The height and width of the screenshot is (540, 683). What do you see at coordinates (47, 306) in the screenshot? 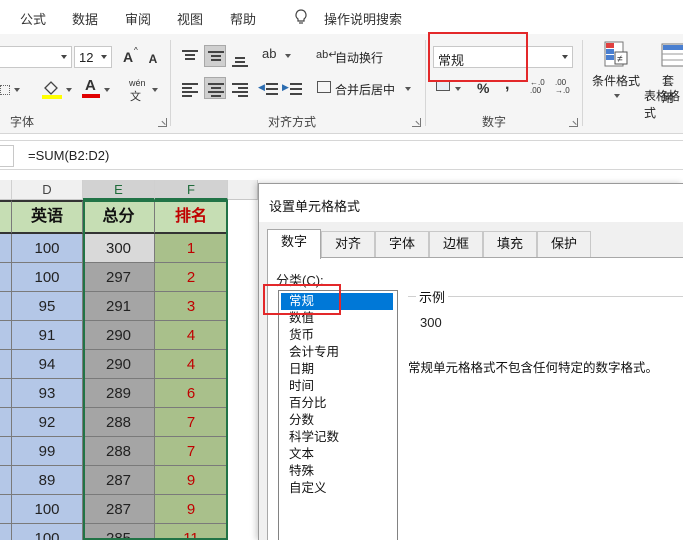
I see `english-cell: 95` at bounding box center [47, 306].